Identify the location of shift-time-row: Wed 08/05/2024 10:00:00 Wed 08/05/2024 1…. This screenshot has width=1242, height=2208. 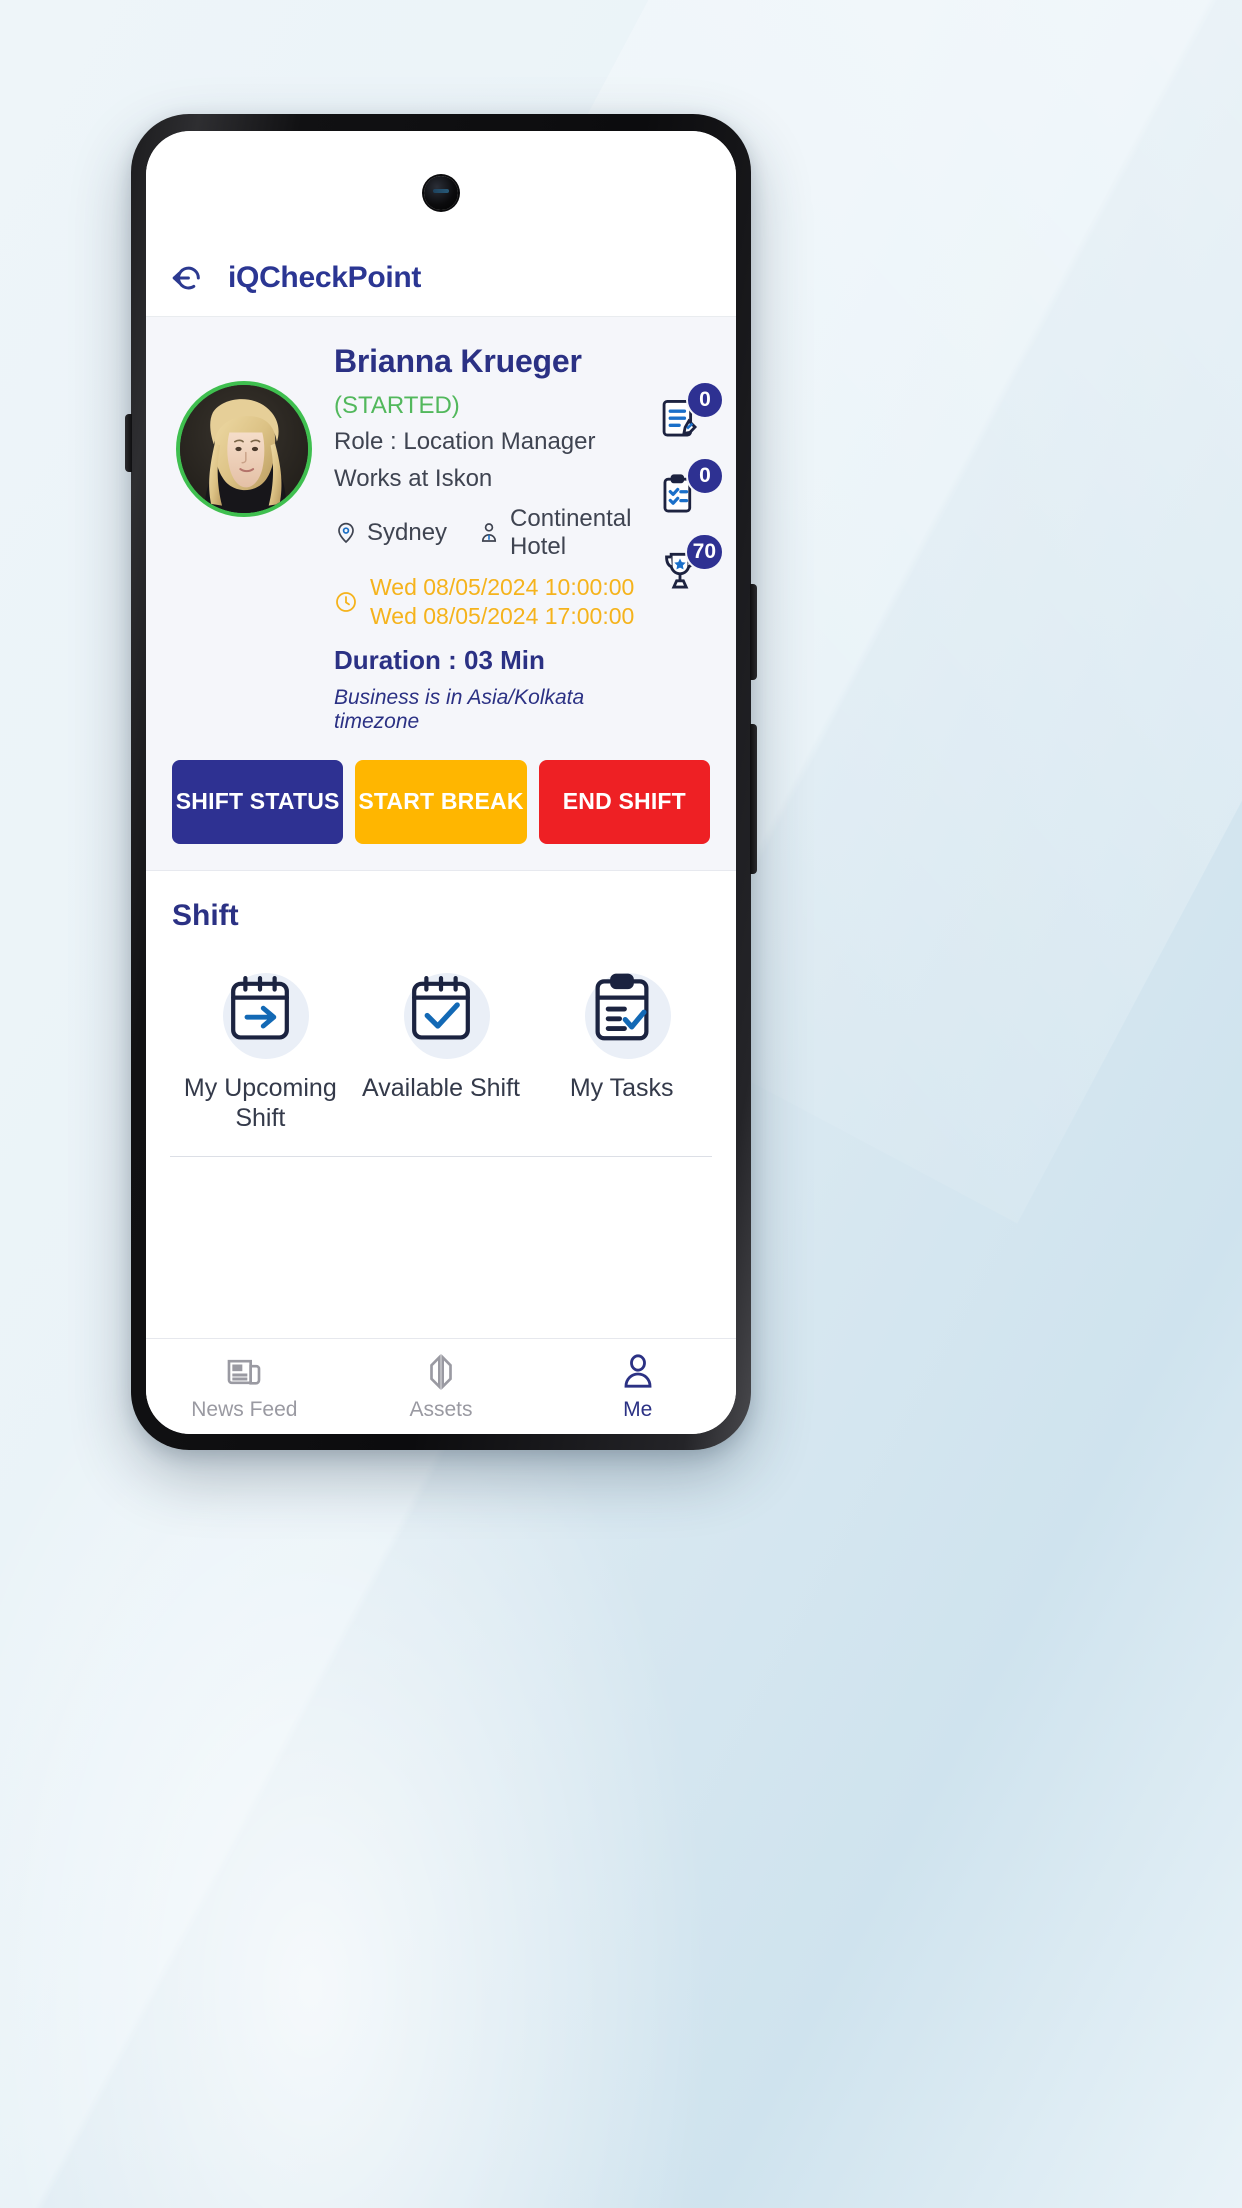
(491, 602).